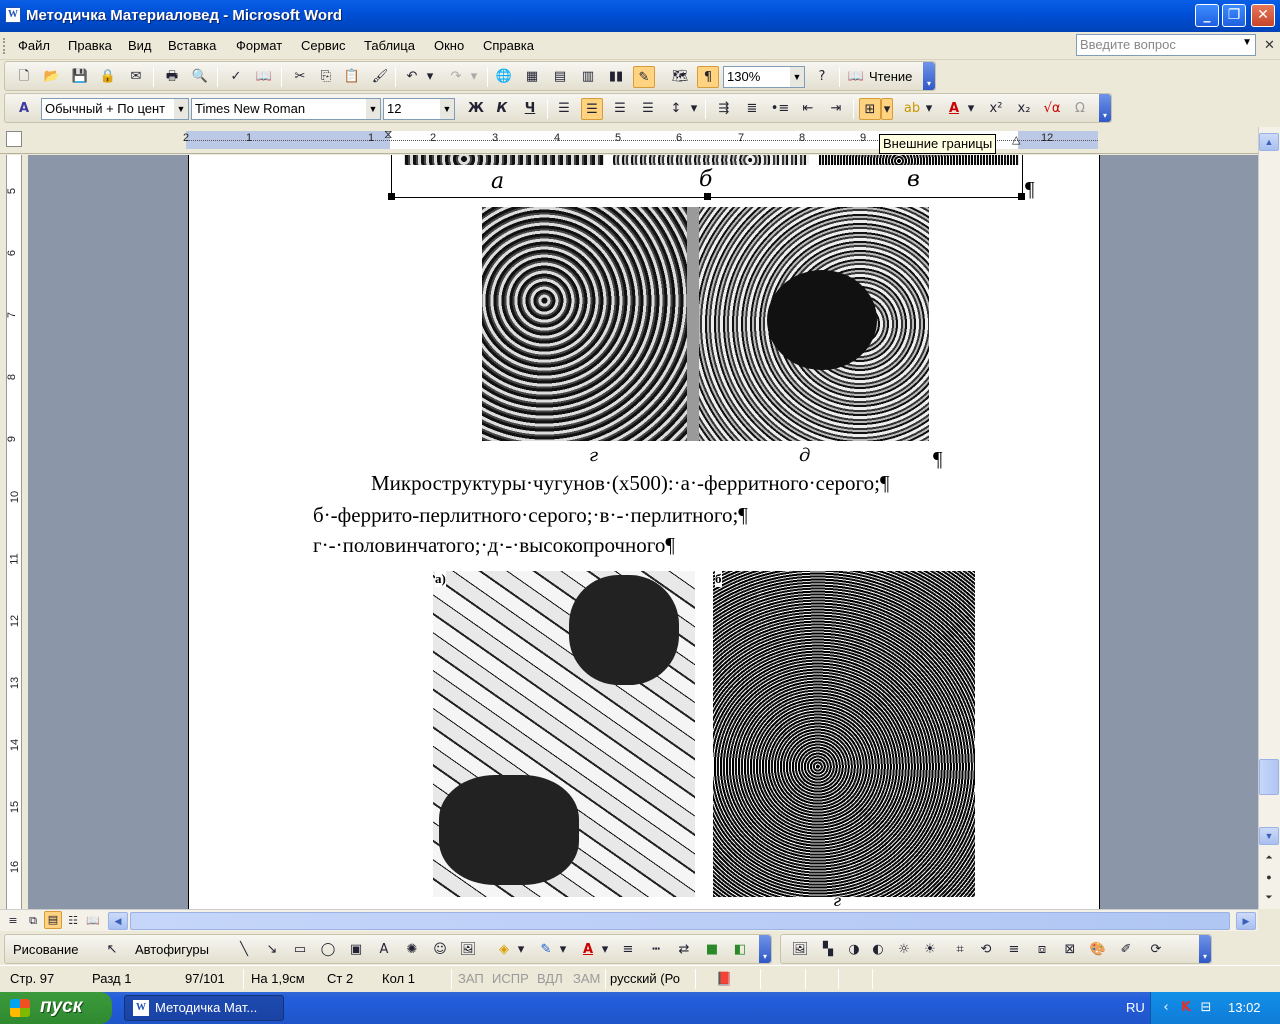  What do you see at coordinates (244, 950) in the screenshot?
I see `line-icon: ╲` at bounding box center [244, 950].